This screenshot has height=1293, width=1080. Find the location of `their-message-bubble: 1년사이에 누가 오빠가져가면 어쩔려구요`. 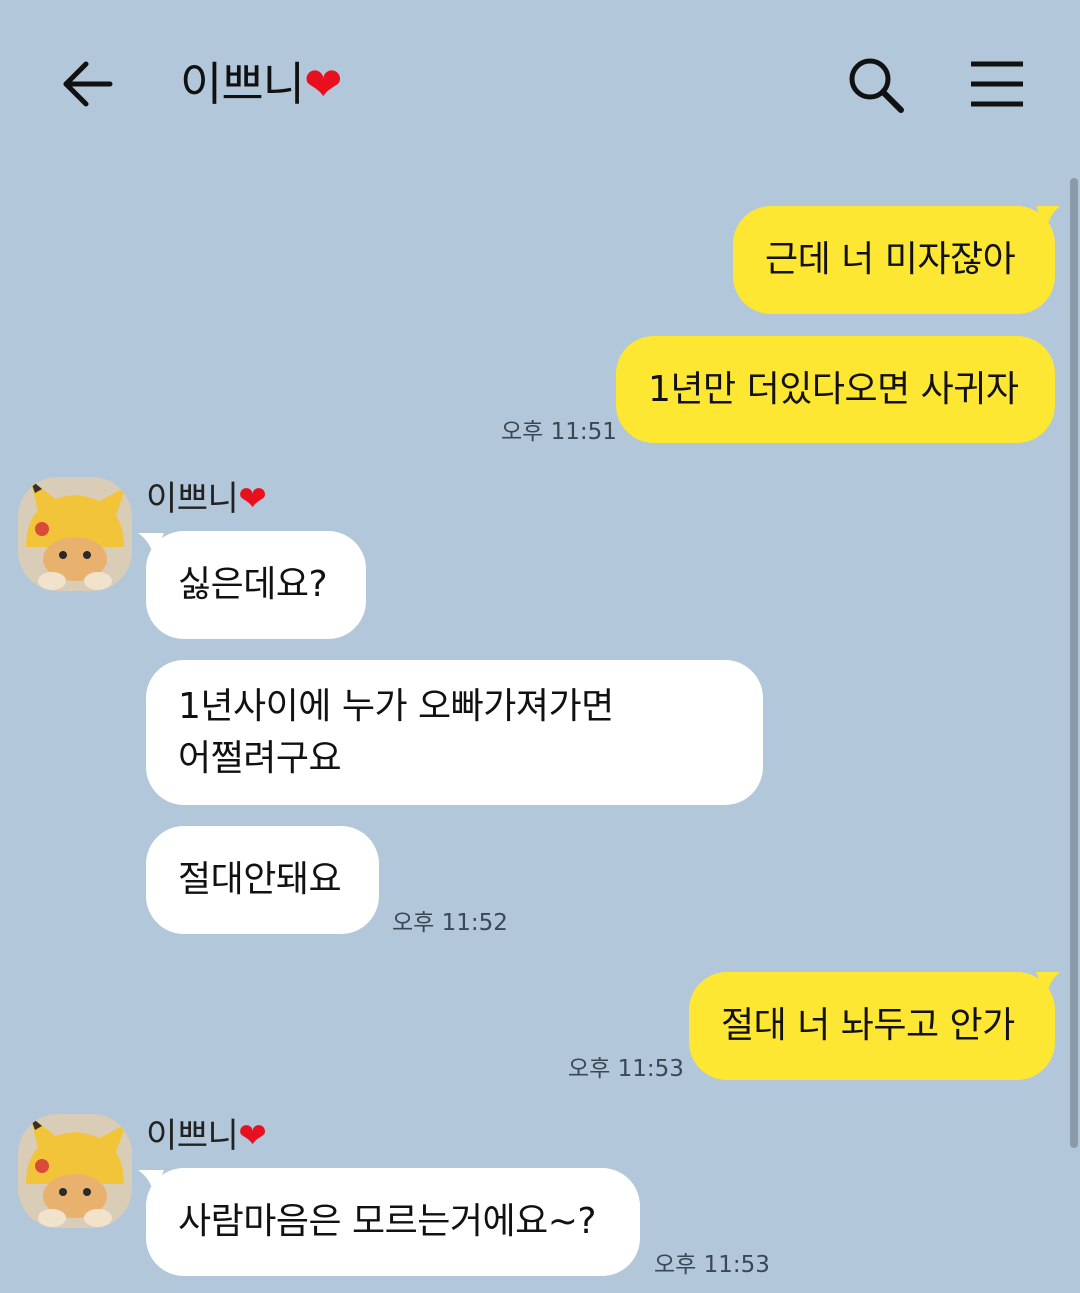

their-message-bubble: 1년사이에 누가 오빠가져가면 어쩔려구요 is located at coordinates (454, 732).